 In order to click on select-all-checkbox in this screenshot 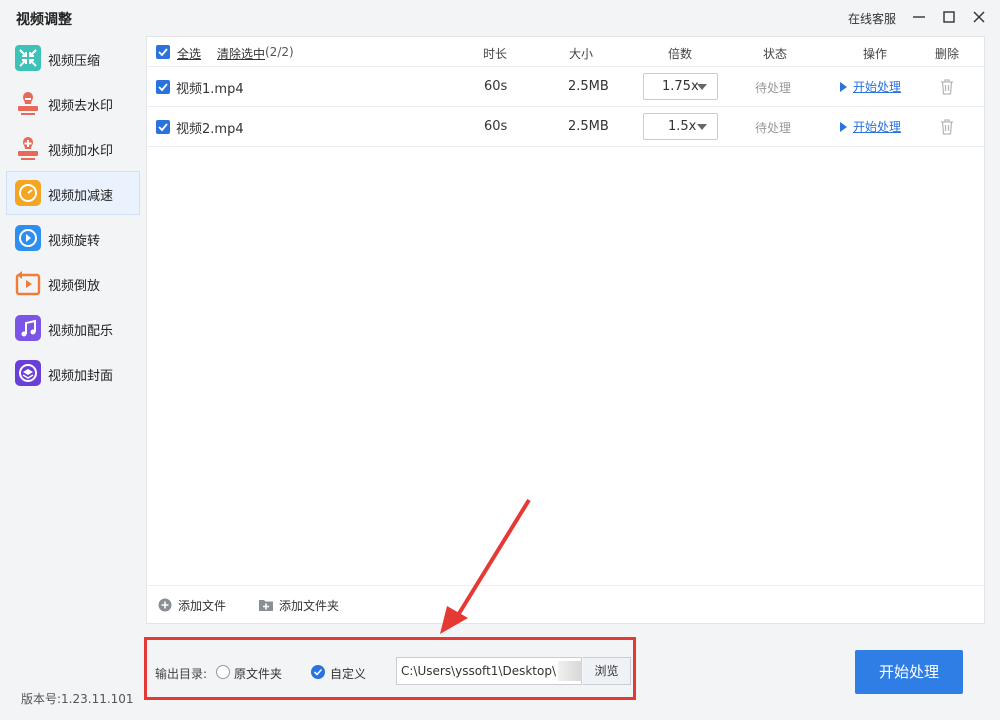, I will do `click(163, 52)`.